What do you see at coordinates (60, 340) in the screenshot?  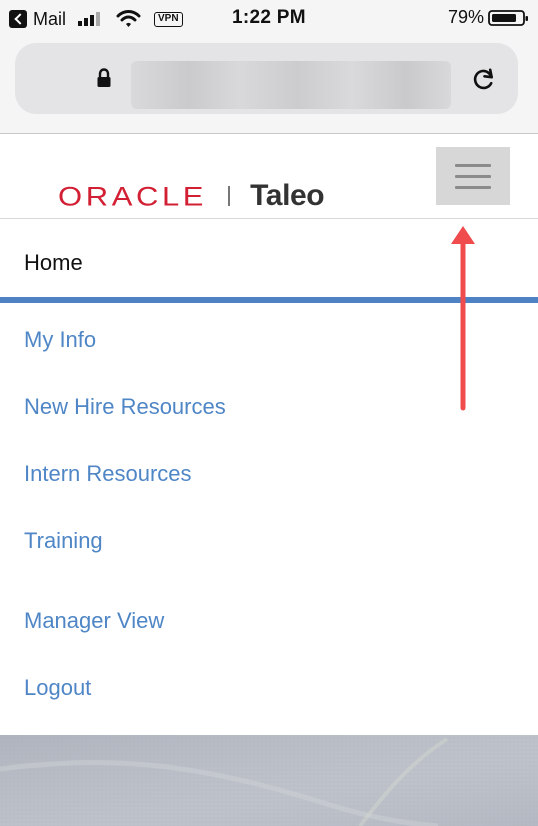 I see `nav-link-my-info: My Info` at bounding box center [60, 340].